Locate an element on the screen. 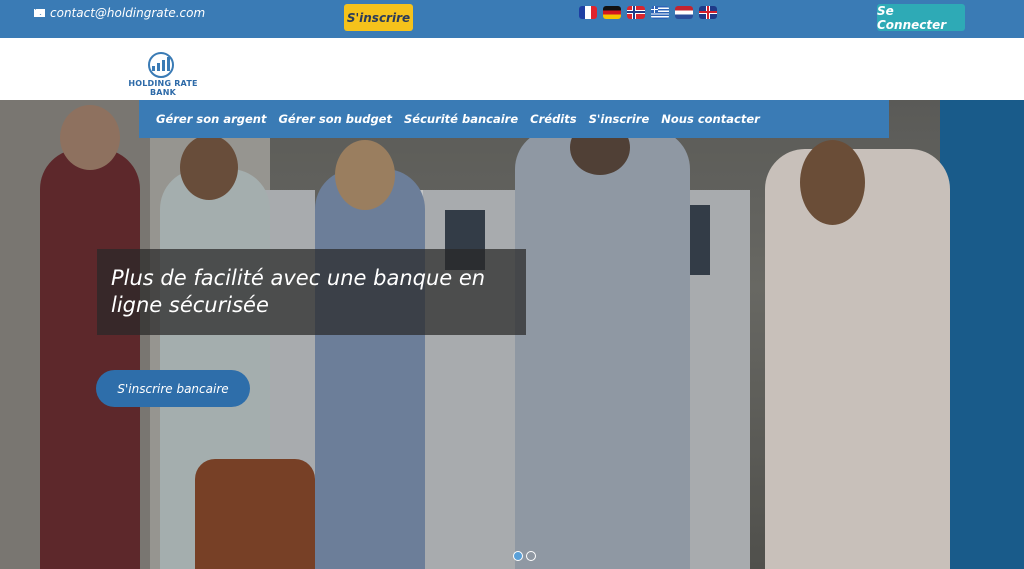 The image size is (1024, 569). nav-item-credits: Crédits is located at coordinates (553, 119).